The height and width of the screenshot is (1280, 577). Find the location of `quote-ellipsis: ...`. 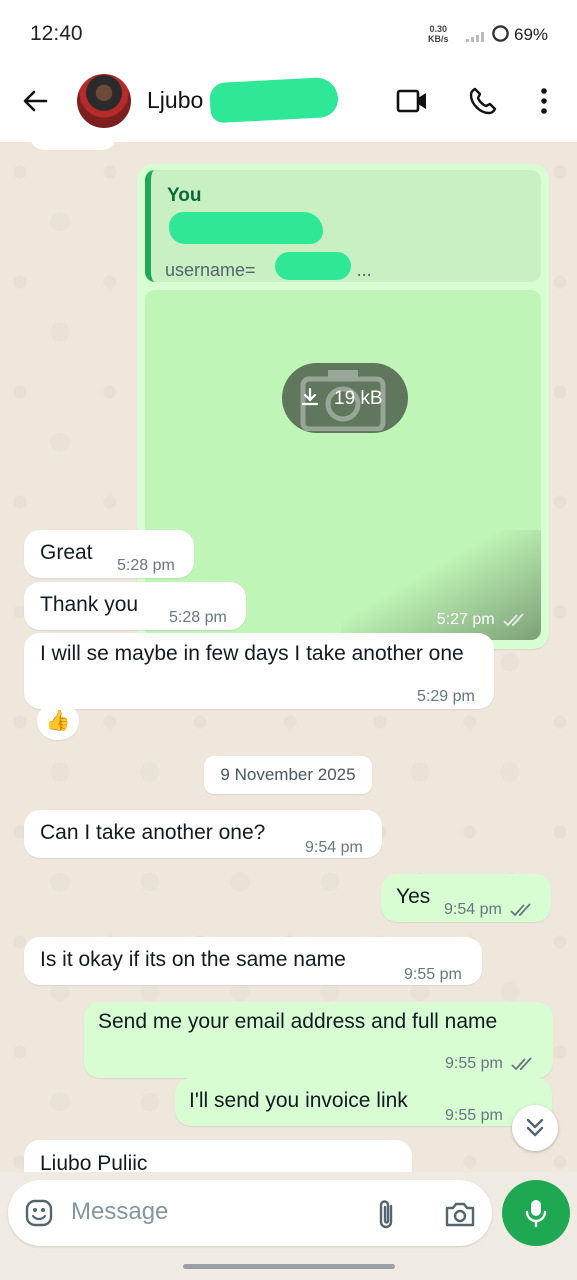

quote-ellipsis: ... is located at coordinates (364, 270).